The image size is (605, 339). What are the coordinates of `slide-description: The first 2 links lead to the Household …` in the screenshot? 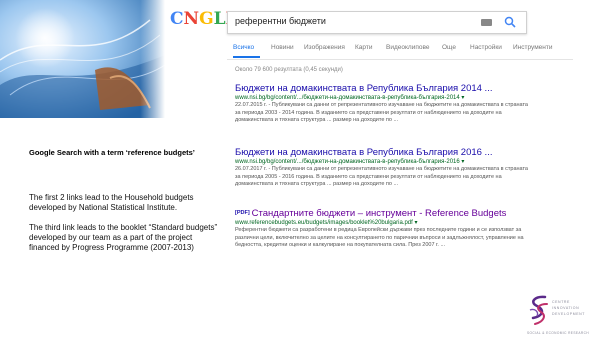 It's located at (124, 228).